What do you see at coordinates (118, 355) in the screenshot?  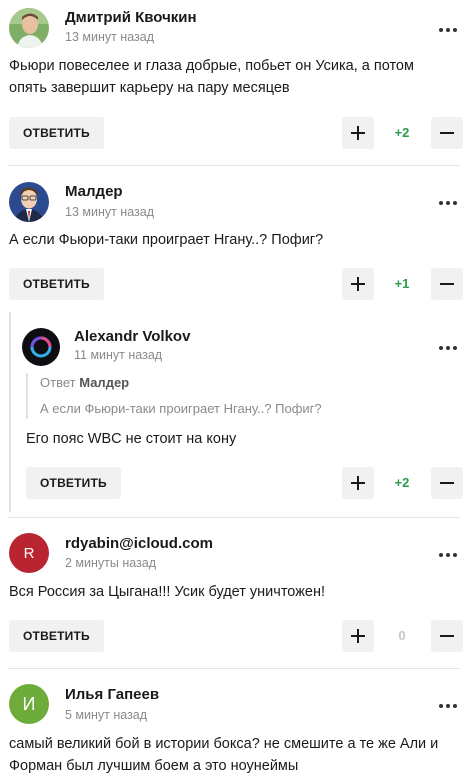 I see `comment-time: 11 минут назад` at bounding box center [118, 355].